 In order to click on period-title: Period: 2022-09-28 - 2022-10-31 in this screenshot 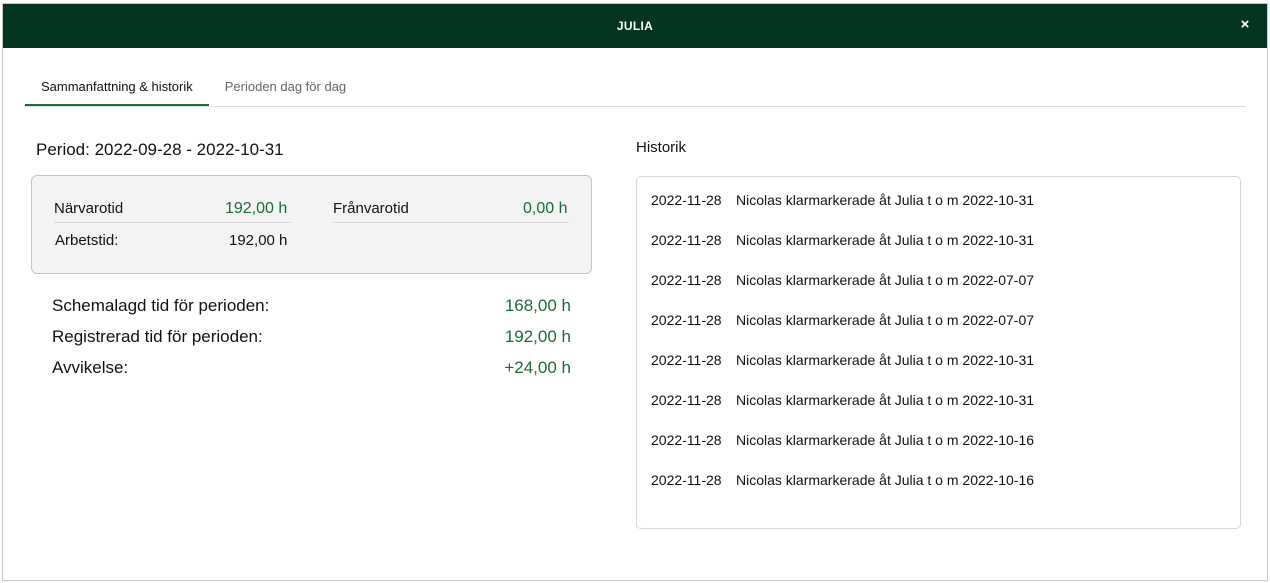, I will do `click(160, 149)`.